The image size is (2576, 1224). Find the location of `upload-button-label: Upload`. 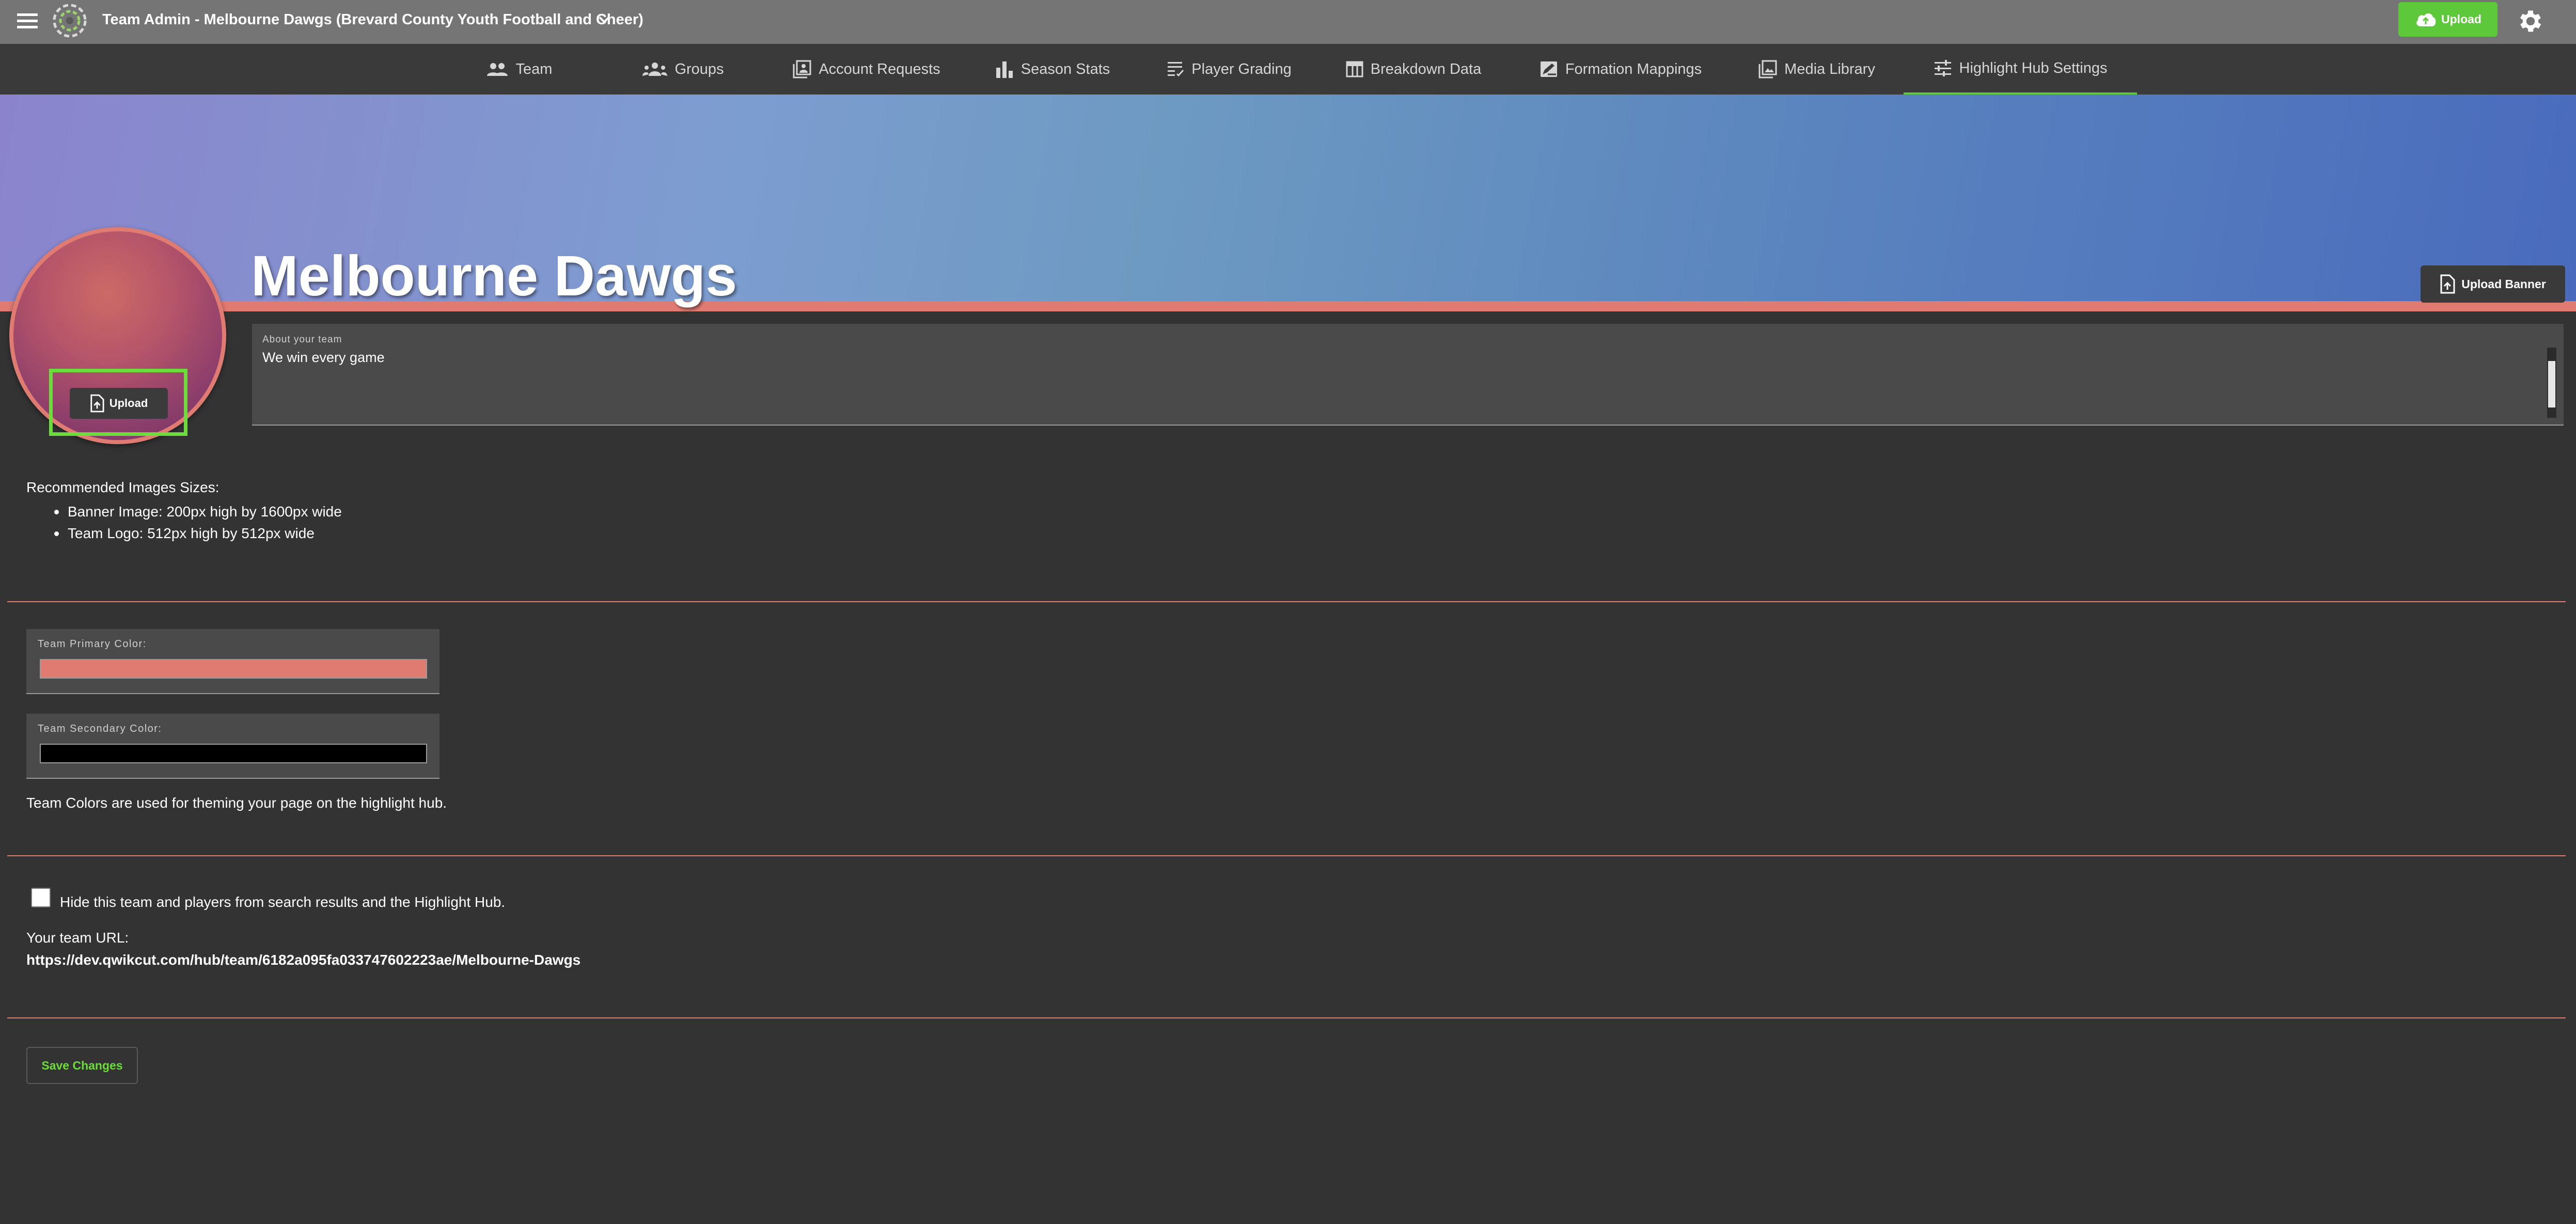

upload-button-label: Upload is located at coordinates (2461, 19).